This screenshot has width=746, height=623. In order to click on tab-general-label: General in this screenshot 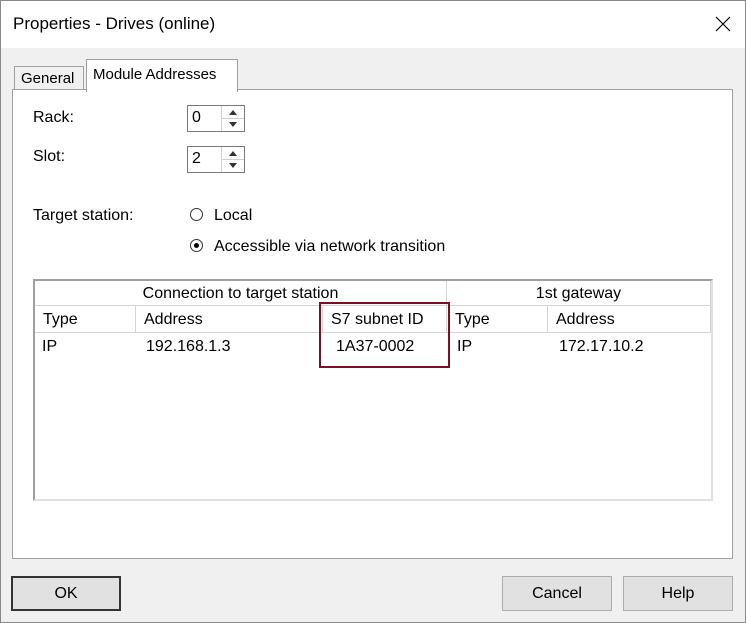, I will do `click(48, 78)`.